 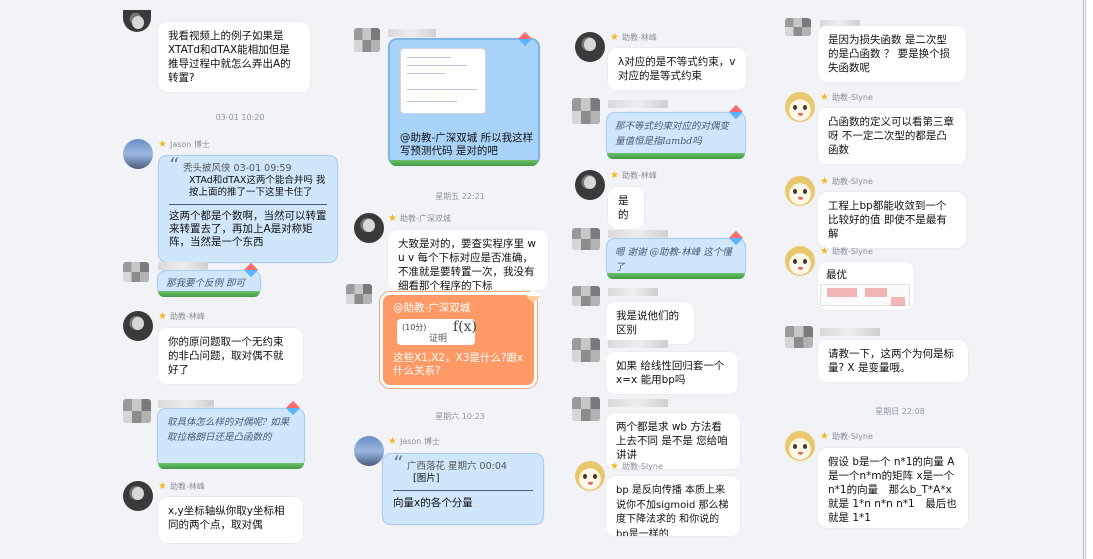 I want to click on message-bubble: 是因为损失函数 是二次型的是凸函数 ？ 要是换个损失函数呢, so click(x=892, y=54).